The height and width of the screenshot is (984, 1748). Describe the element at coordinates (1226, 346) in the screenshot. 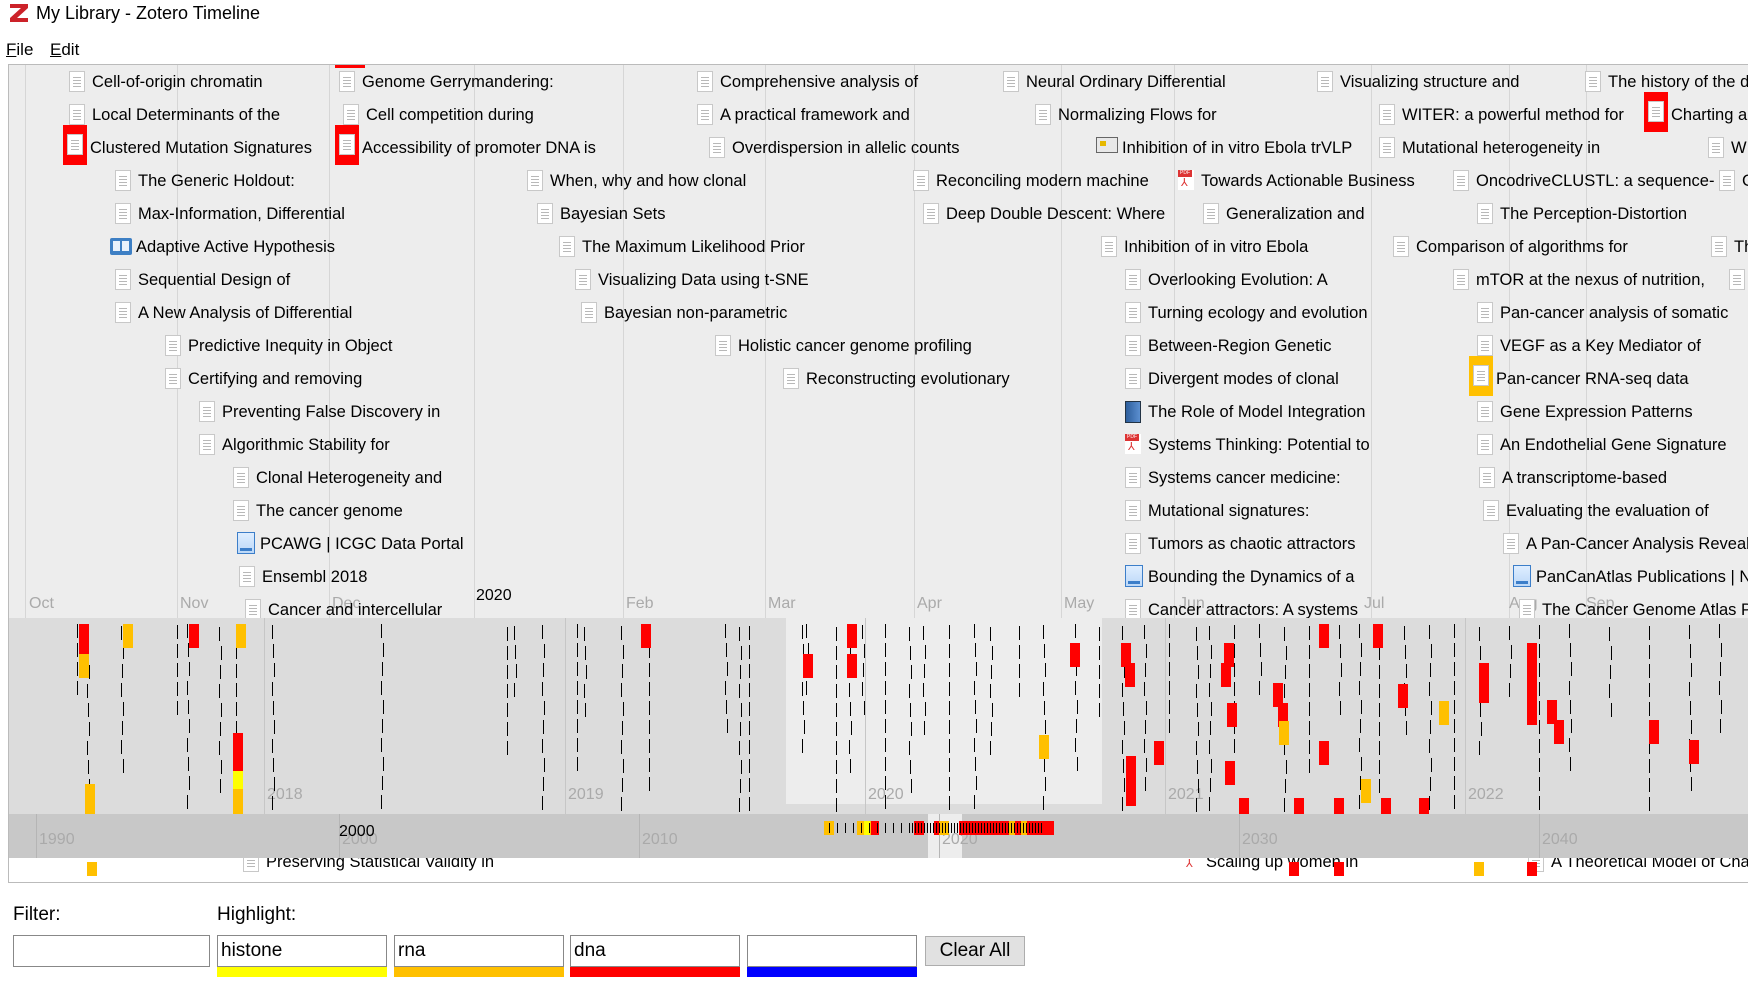

I see `timeline-item: Between-Region Genetic` at that location.